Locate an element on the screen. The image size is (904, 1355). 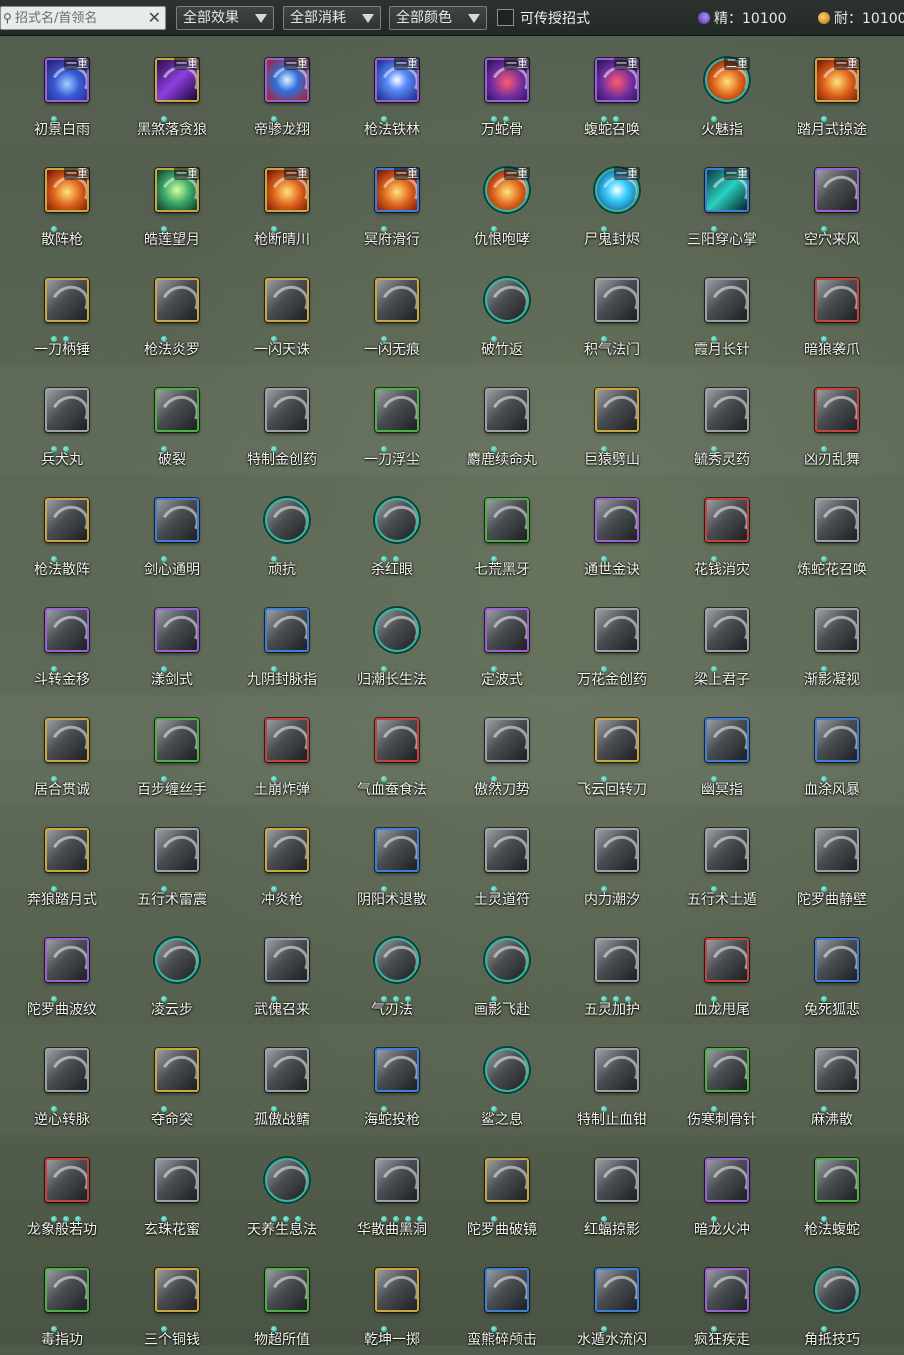
skill-slot: 水遁水流闪 is located at coordinates (612, 1300).